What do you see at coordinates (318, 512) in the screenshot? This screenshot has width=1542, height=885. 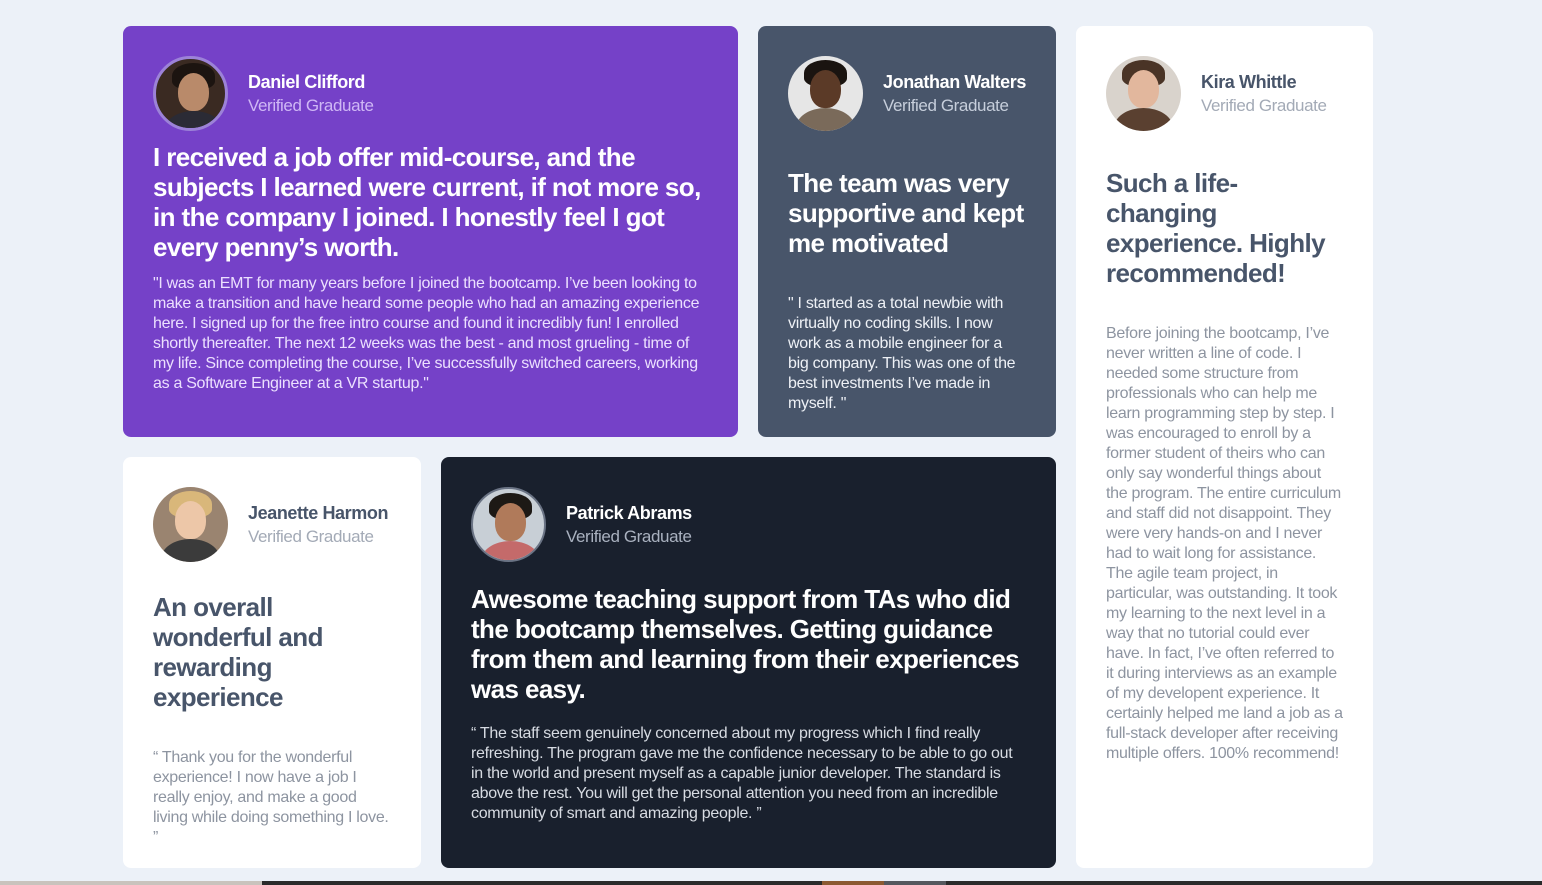 I see `person-name: Jeanette Harmon` at bounding box center [318, 512].